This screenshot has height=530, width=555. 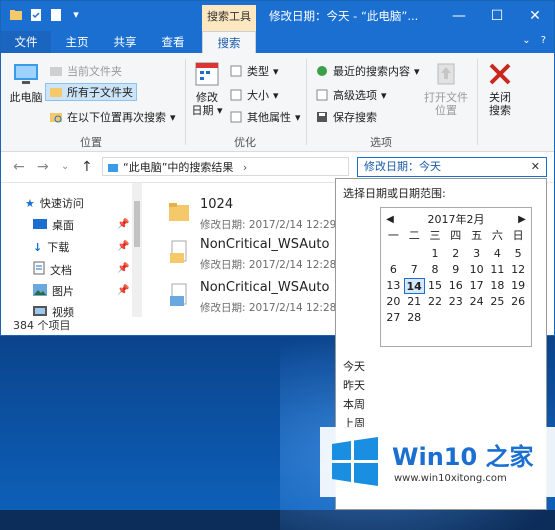 I want to click on day-cell: 6, so click(x=393, y=270).